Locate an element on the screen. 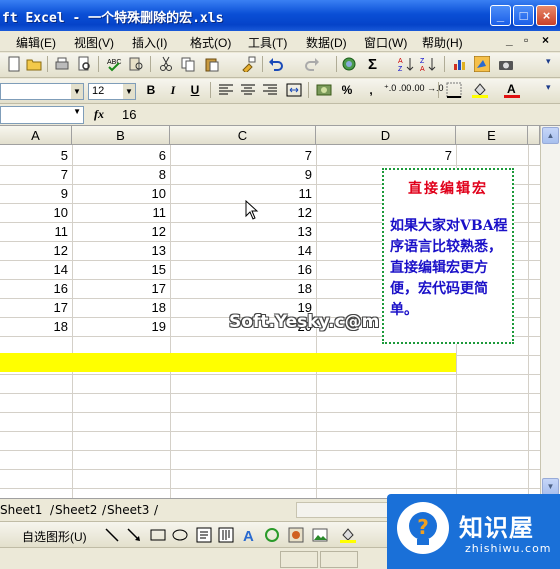  formula-input: 16 is located at coordinates (129, 114).